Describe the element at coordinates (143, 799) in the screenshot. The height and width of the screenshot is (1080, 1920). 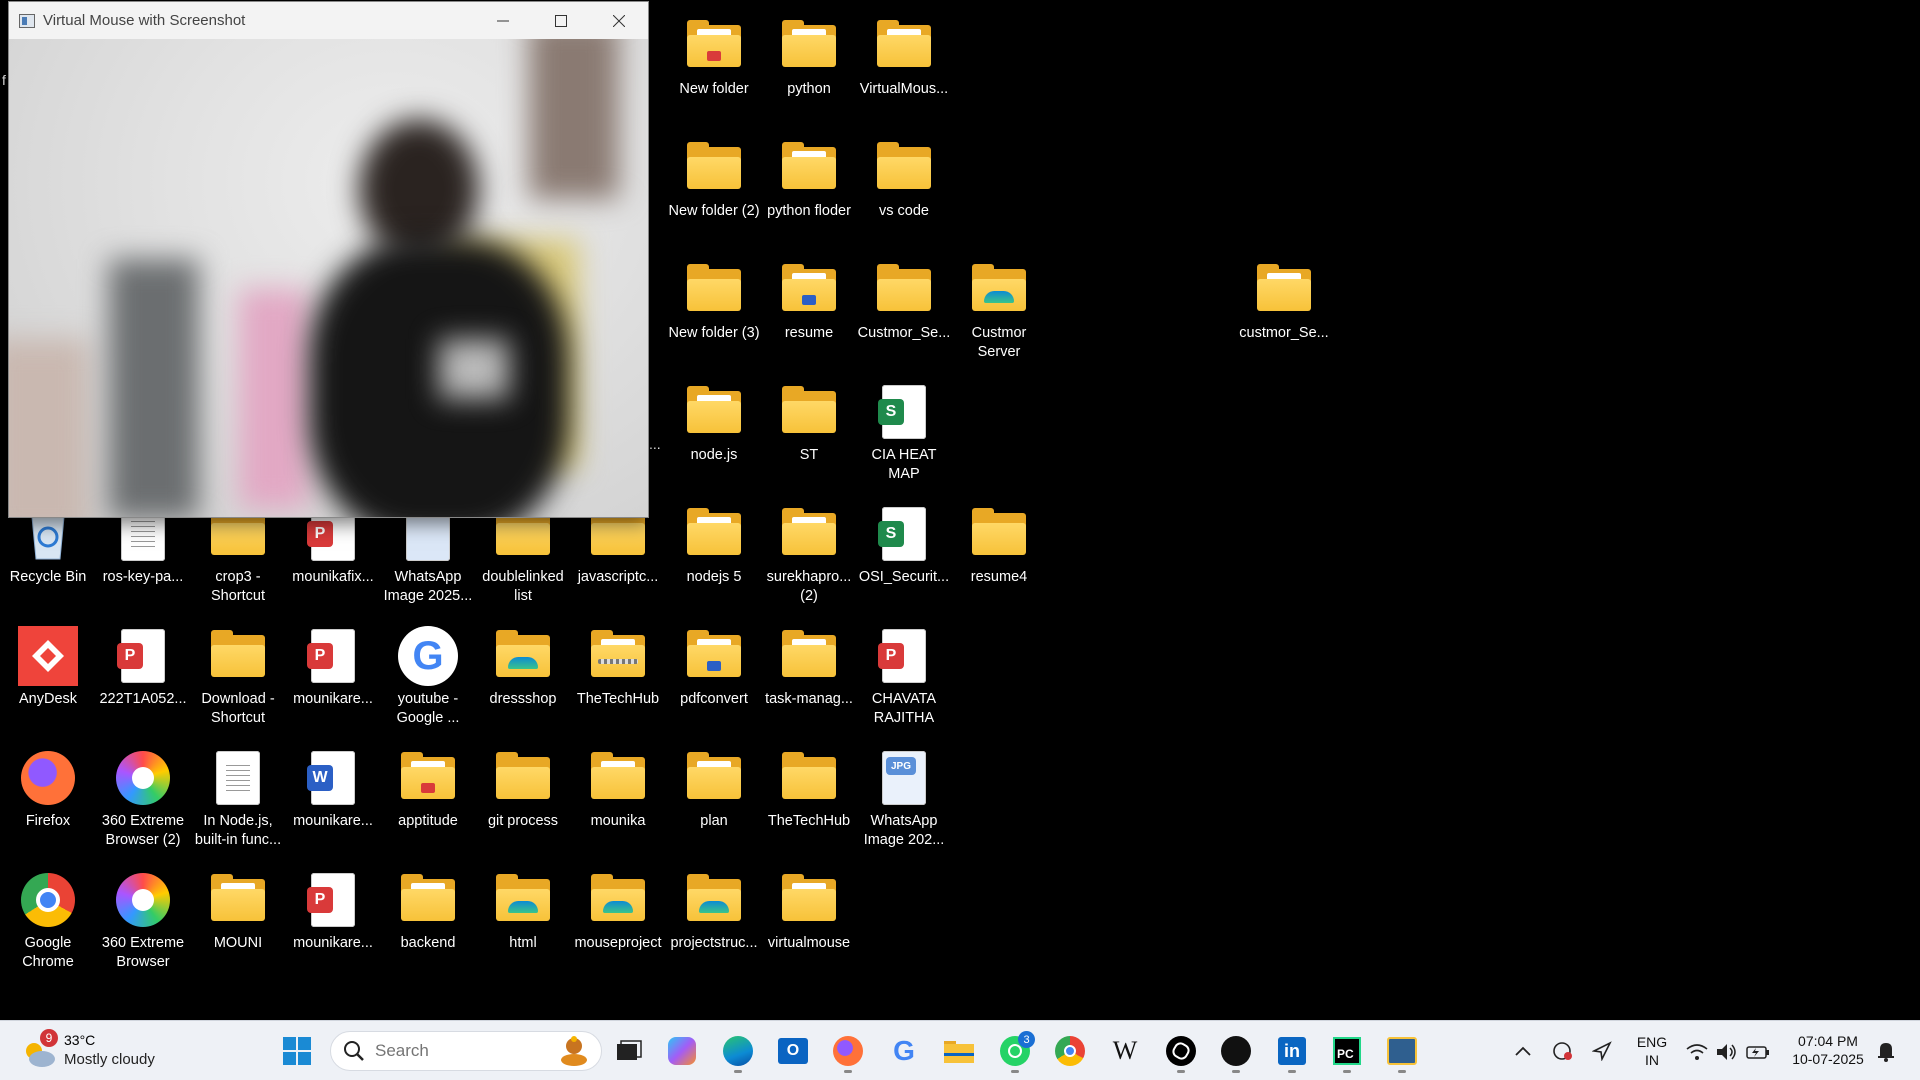
I see `desktop-icon: 360 Extreme Browser (2)` at that location.